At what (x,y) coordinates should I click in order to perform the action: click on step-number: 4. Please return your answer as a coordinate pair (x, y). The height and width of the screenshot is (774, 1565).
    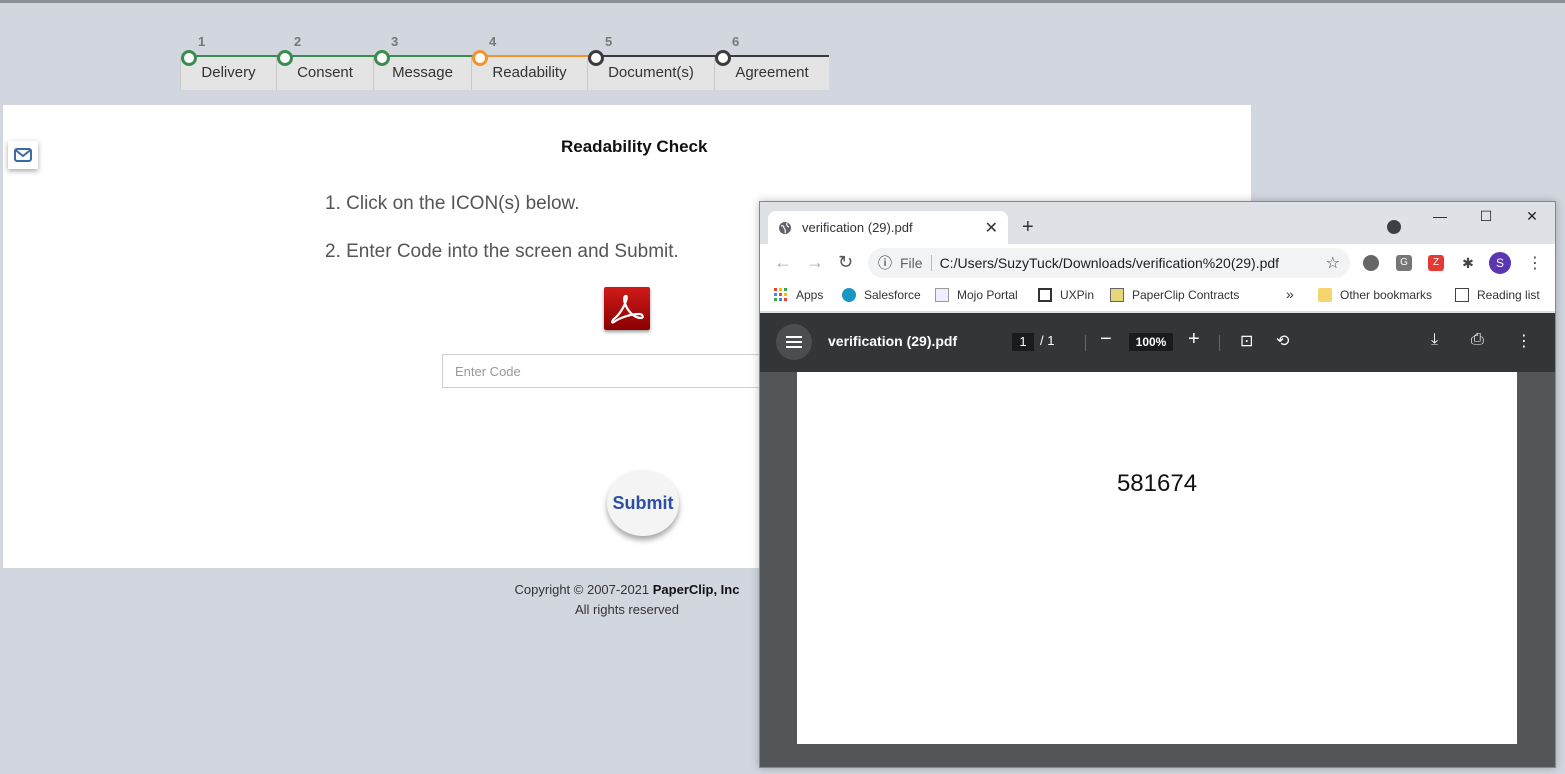
    Looking at the image, I should click on (493, 41).